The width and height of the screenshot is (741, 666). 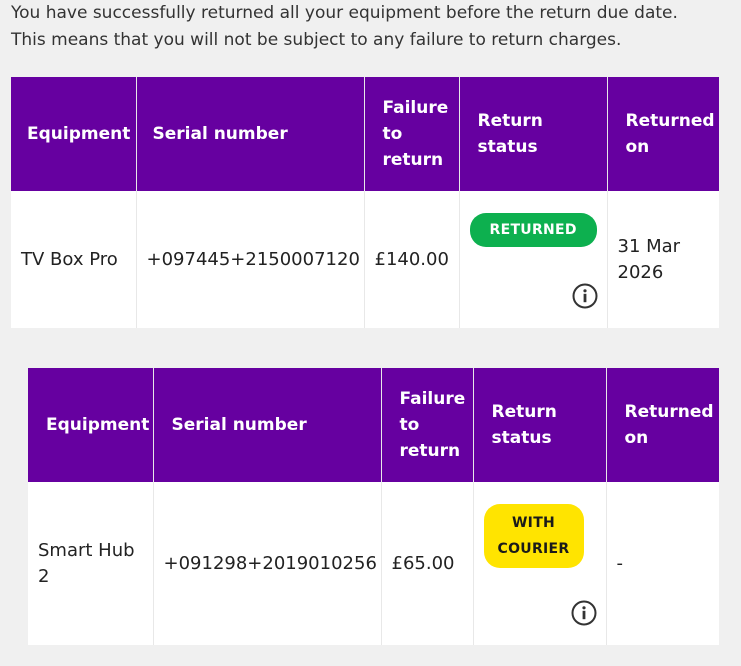 What do you see at coordinates (412, 259) in the screenshot?
I see `cell-failure-charge: £140.00` at bounding box center [412, 259].